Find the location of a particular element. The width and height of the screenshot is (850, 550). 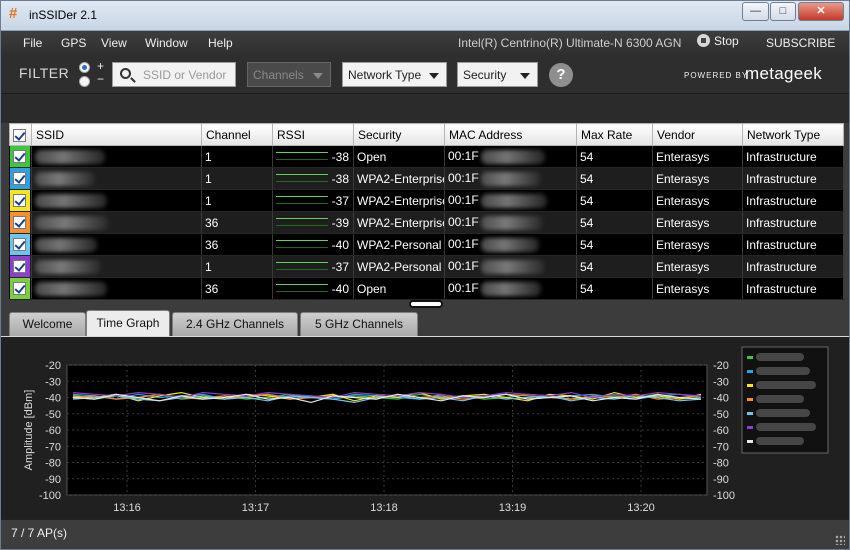

maximize-button: □ is located at coordinates (783, 11).